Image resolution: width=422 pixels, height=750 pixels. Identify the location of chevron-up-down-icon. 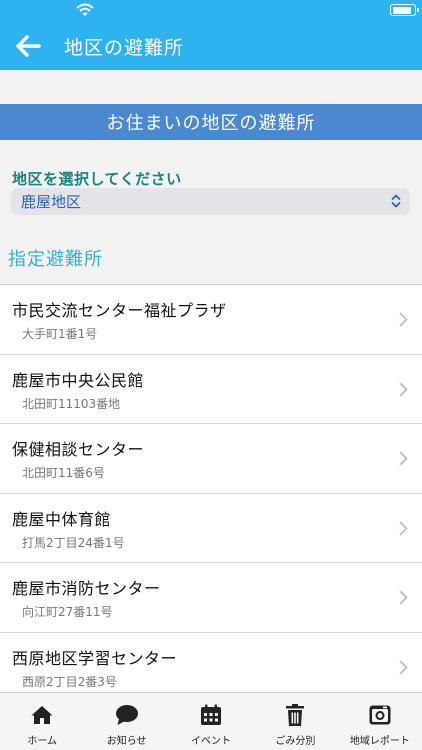
(396, 201).